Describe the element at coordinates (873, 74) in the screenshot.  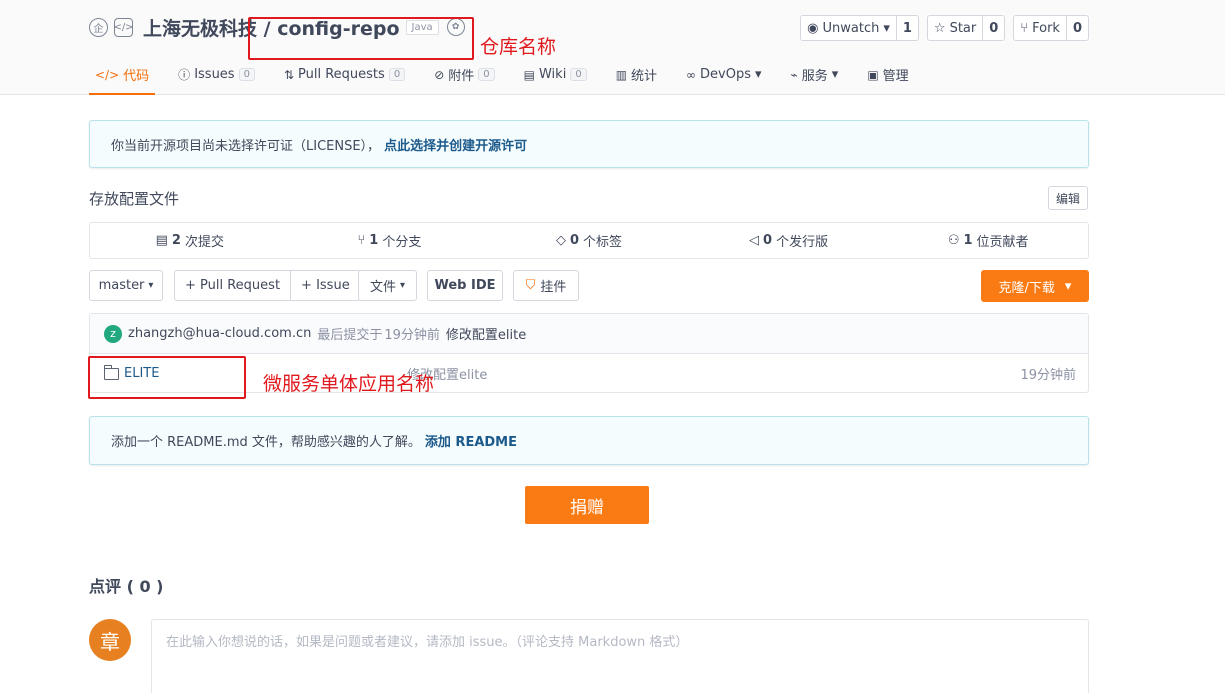
I see `manage-icon: ▣` at that location.